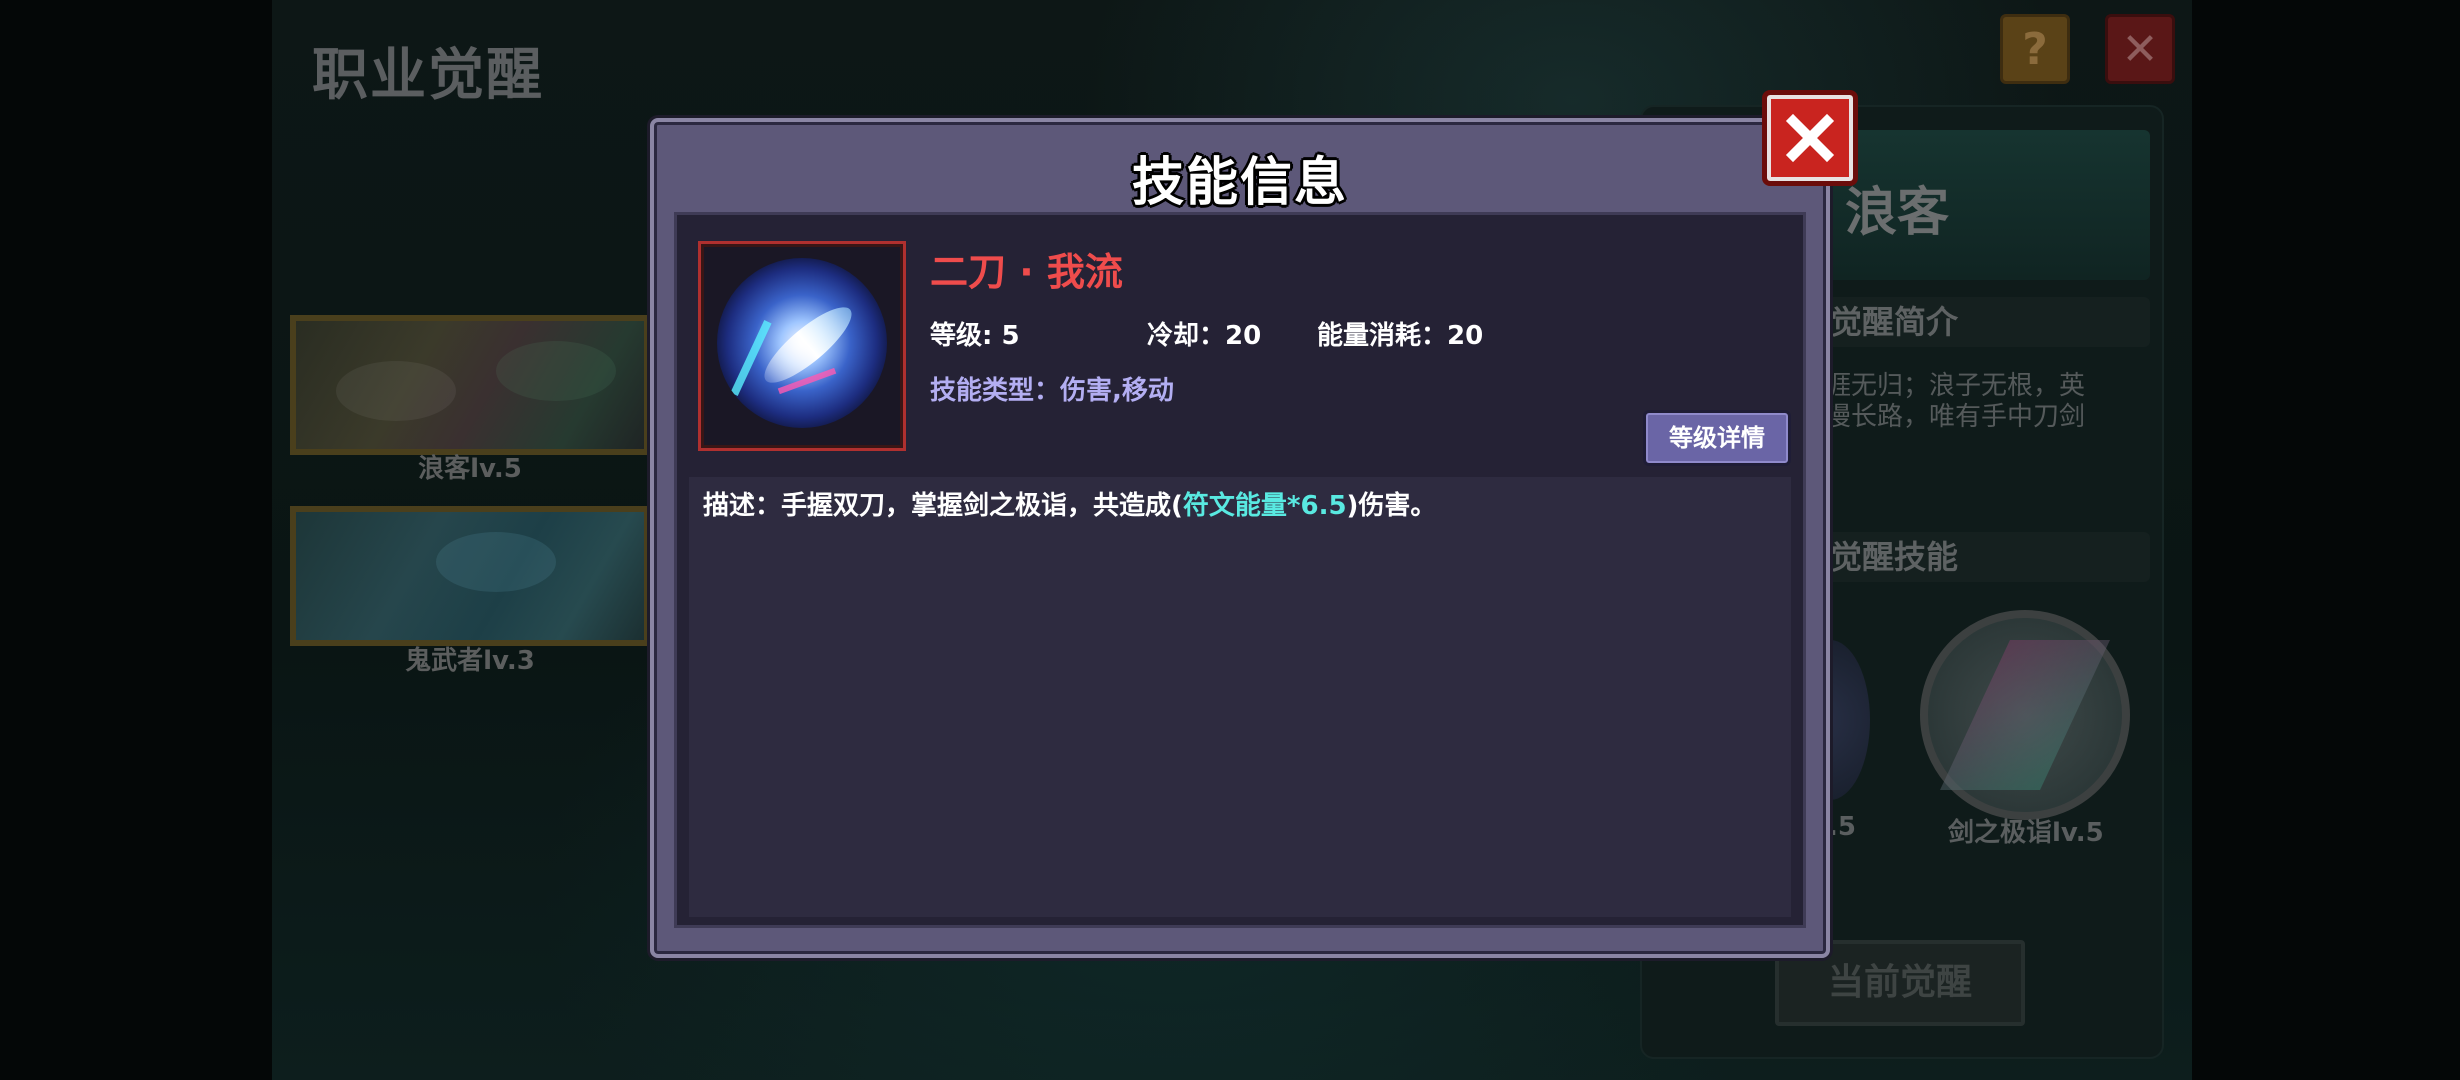  Describe the element at coordinates (2026, 833) in the screenshot. I see `awaken-skill-label: 剑之极诣lv.5` at that location.